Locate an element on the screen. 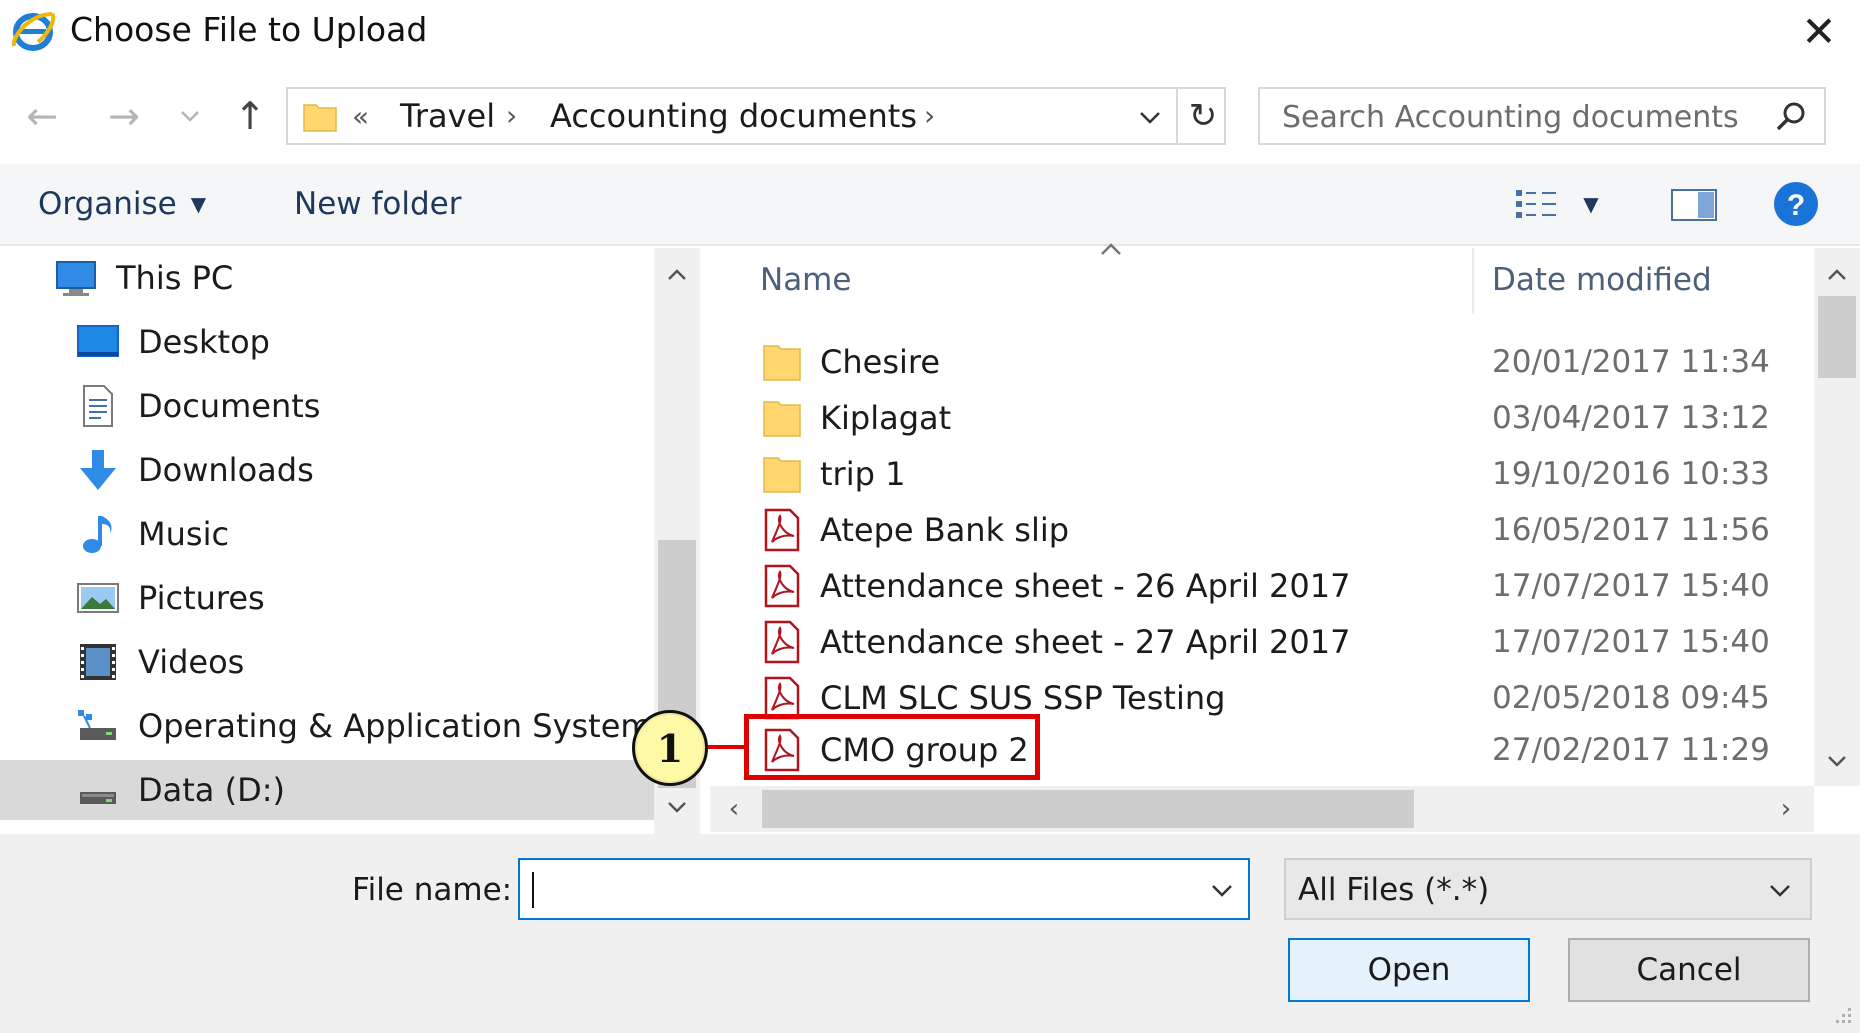  file-row: Chesire 20/01/2017 11:34 is located at coordinates (1280, 362).